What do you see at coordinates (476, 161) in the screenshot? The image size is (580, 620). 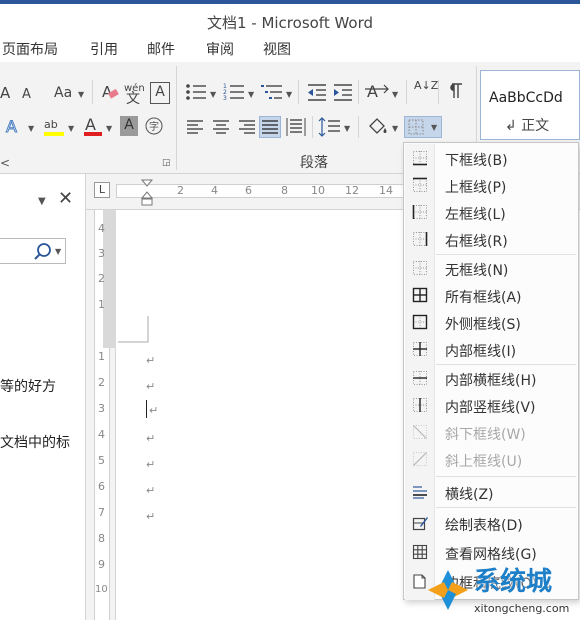 I see `menu-item-label: 下框线(B)` at bounding box center [476, 161].